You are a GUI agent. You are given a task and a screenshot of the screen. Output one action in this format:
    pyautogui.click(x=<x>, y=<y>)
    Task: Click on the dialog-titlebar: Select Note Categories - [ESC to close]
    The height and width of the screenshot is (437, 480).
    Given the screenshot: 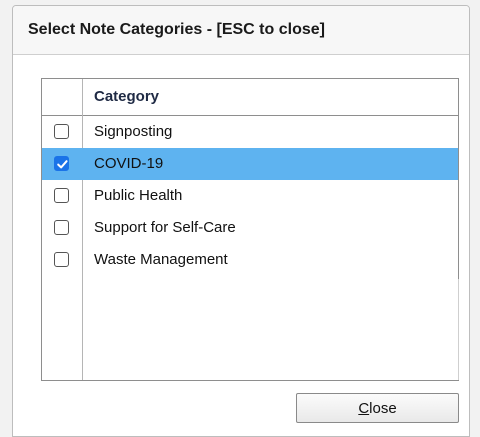 What is the action you would take?
    pyautogui.click(x=241, y=30)
    